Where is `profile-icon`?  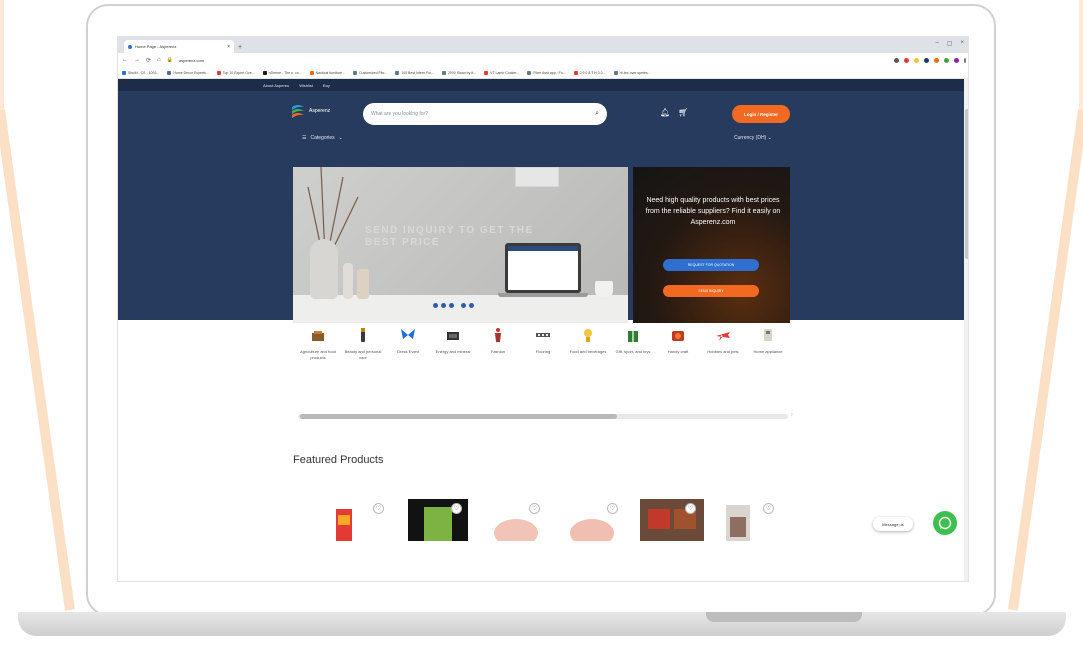
profile-icon is located at coordinates (956, 60).